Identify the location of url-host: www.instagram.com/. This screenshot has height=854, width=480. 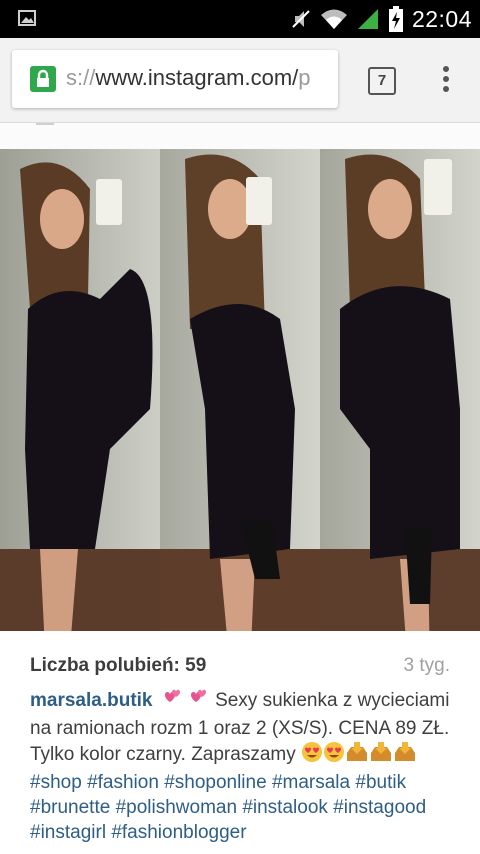
(197, 77).